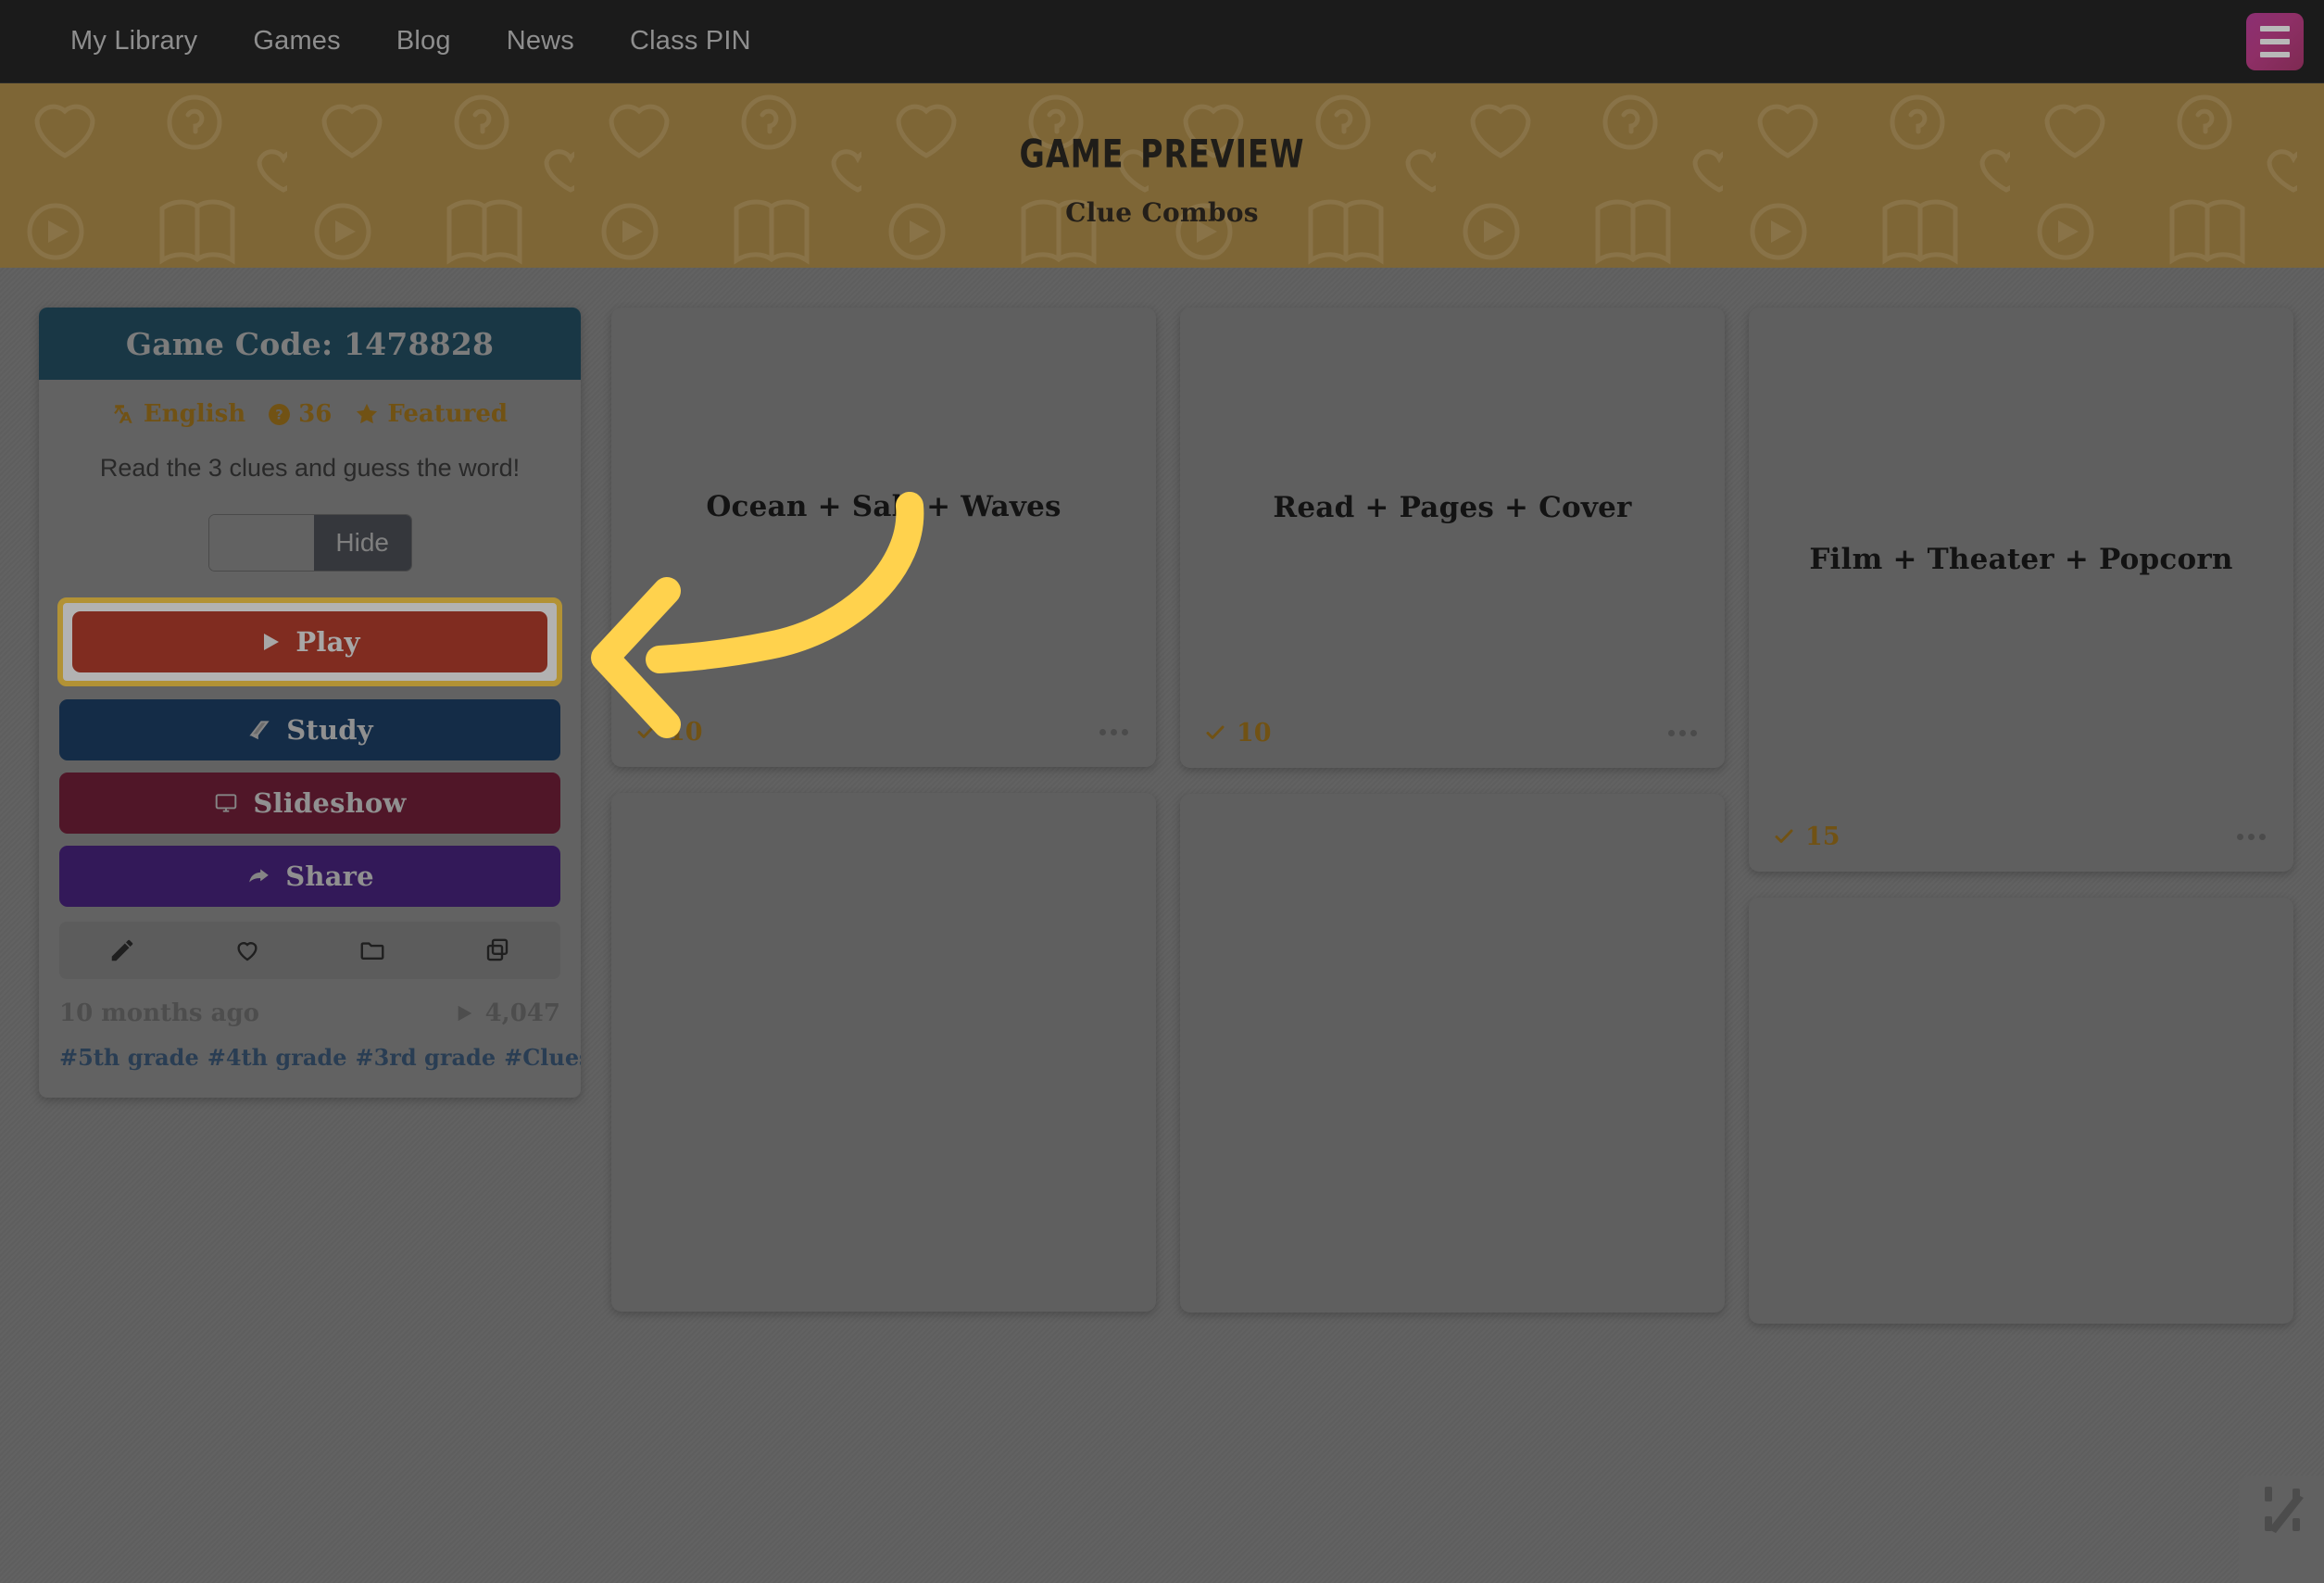 This screenshot has width=2324, height=1583. I want to click on language-icon, so click(124, 414).